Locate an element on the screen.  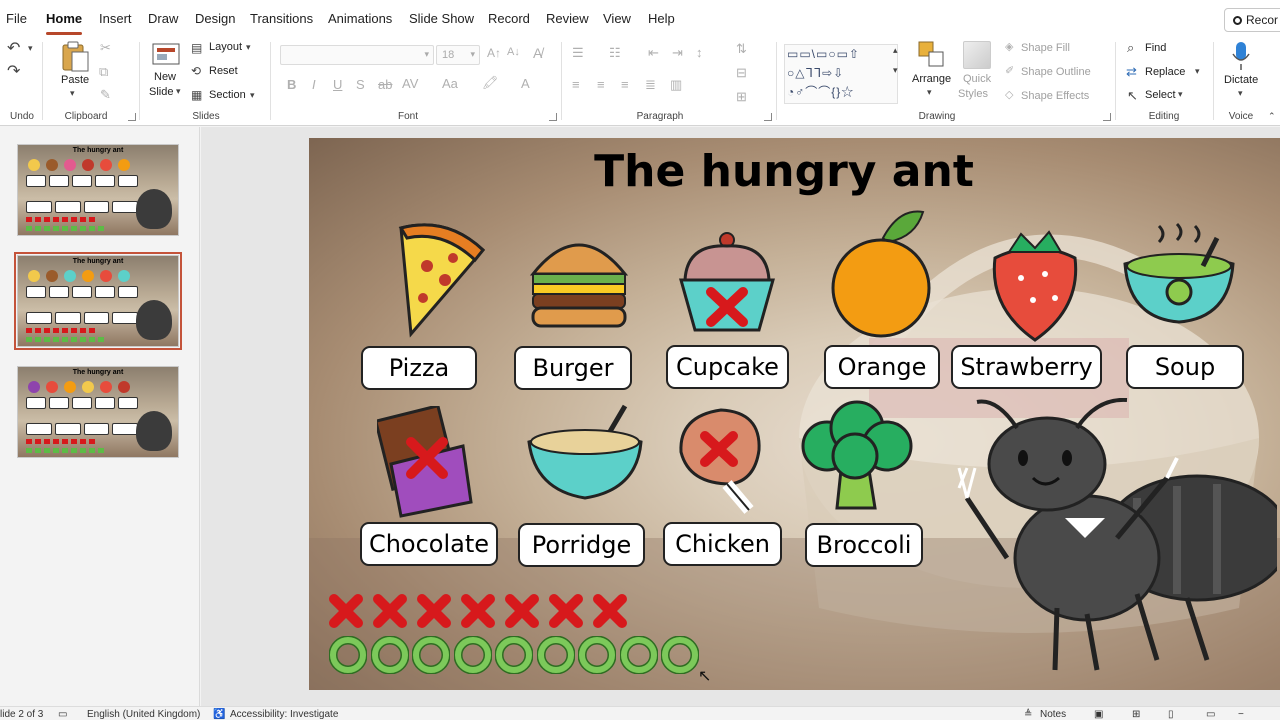
highlight-icon: 🖍 is located at coordinates (490, 82).